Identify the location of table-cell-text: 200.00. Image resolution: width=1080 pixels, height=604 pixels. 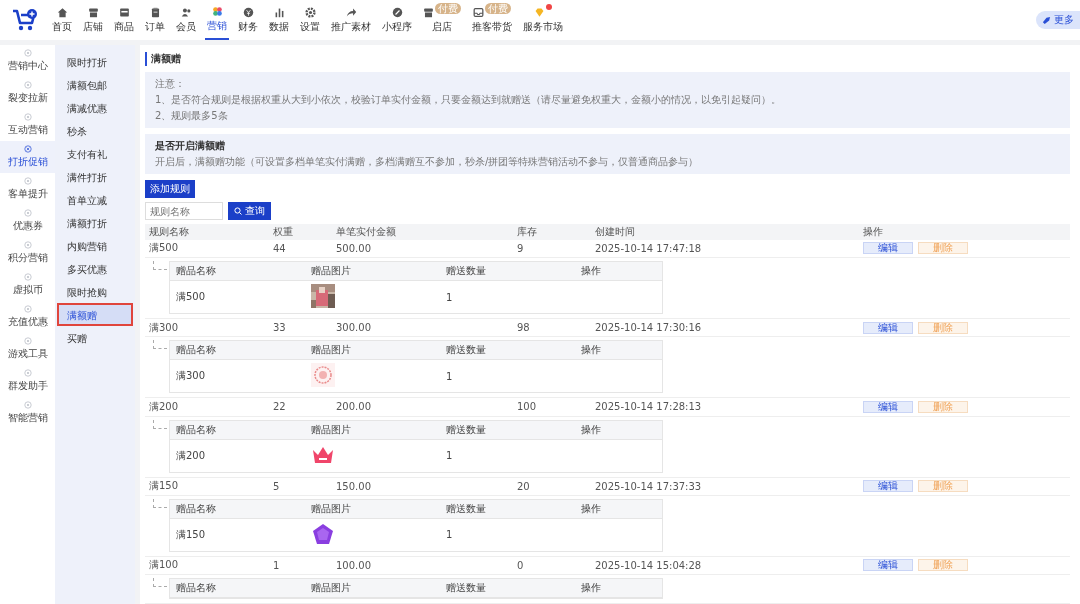
(353, 407).